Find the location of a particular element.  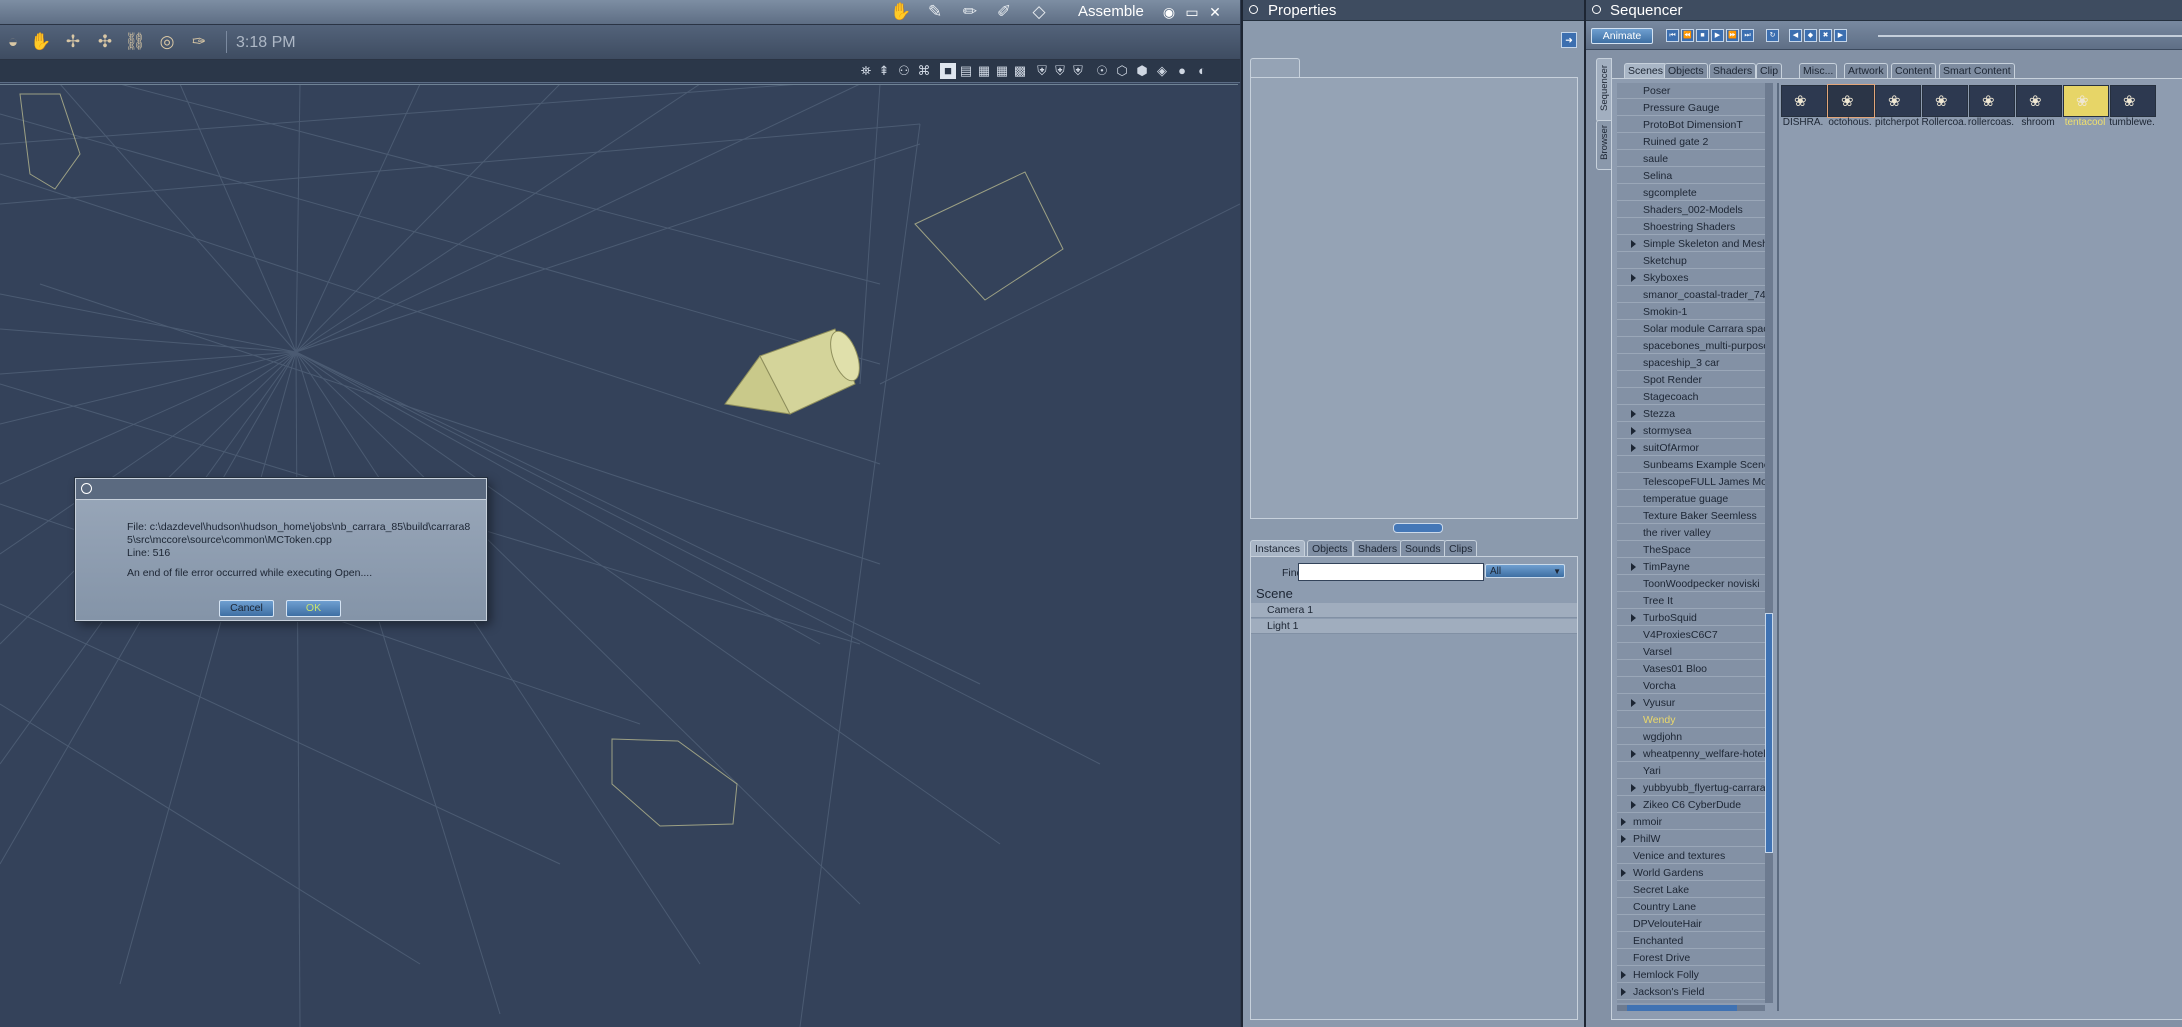

tab-clips: Clips is located at coordinates (1461, 548).